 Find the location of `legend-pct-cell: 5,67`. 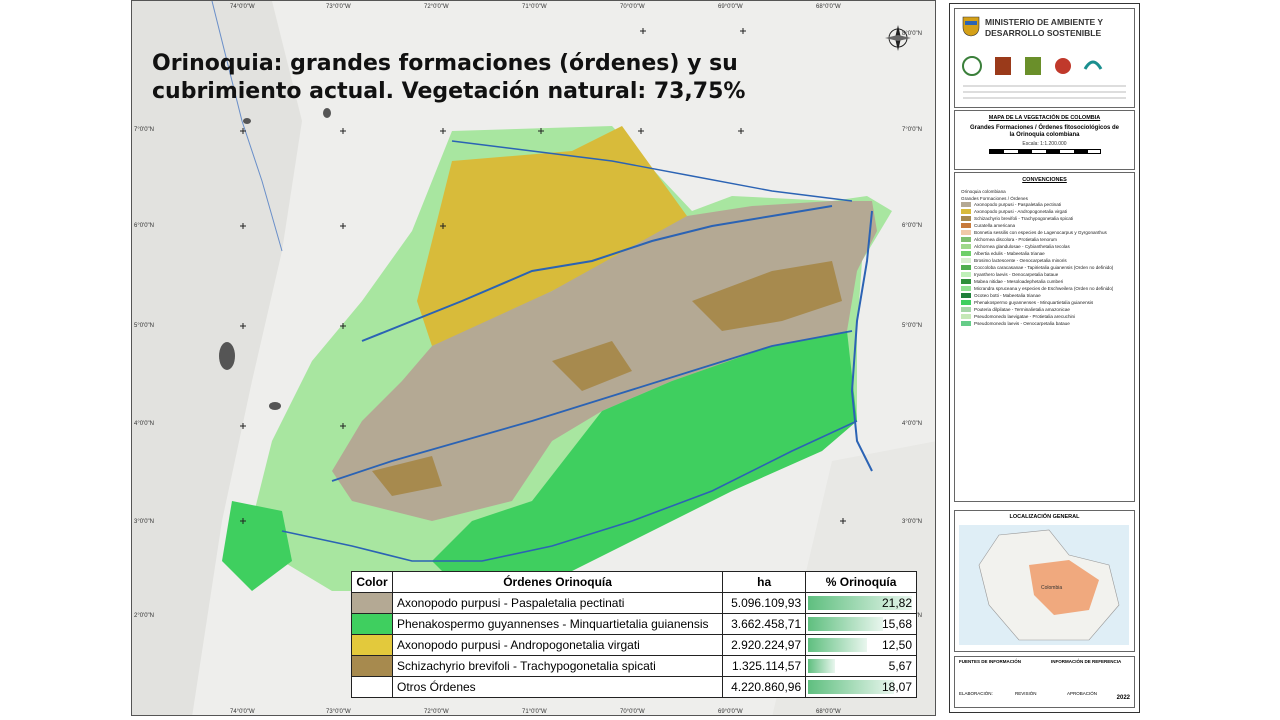

legend-pct-cell: 5,67 is located at coordinates (861, 666).